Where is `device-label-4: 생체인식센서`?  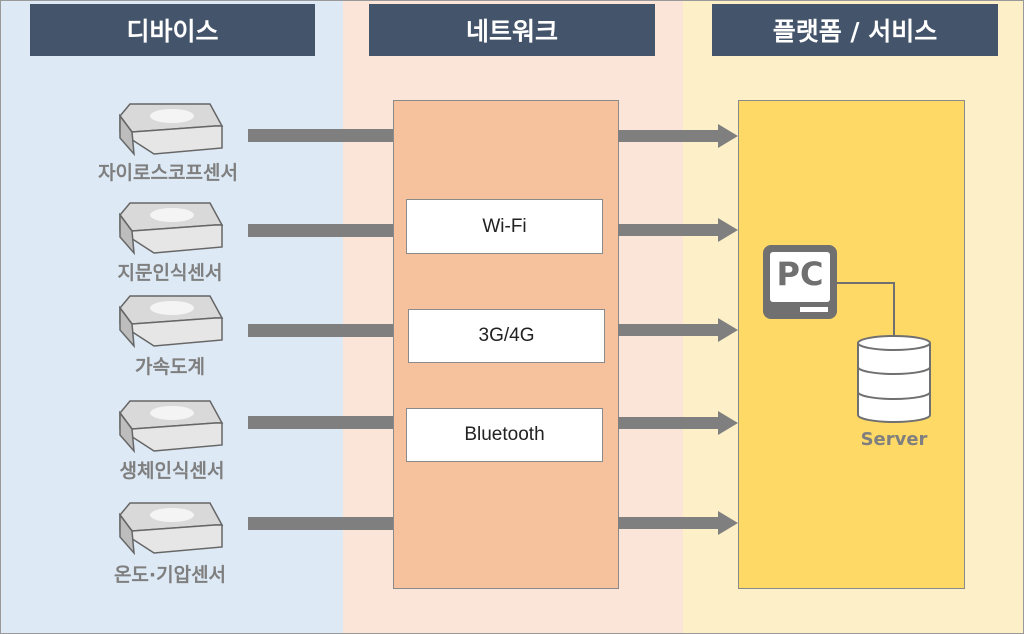 device-label-4: 생체인식센서 is located at coordinates (172, 471).